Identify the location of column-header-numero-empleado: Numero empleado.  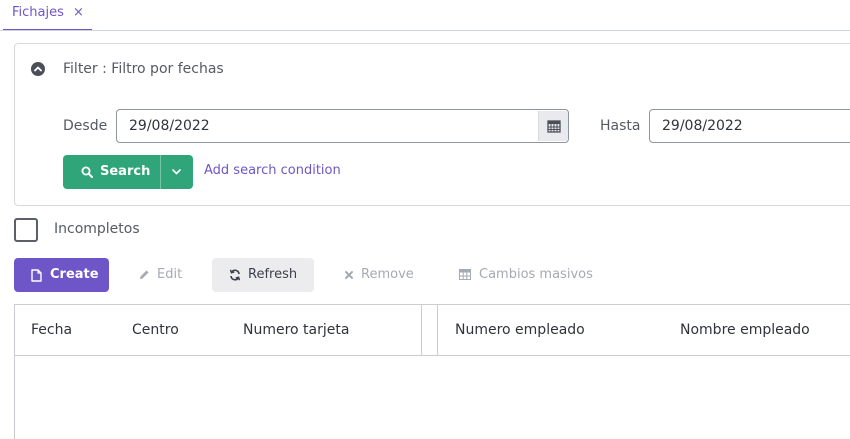
(520, 330).